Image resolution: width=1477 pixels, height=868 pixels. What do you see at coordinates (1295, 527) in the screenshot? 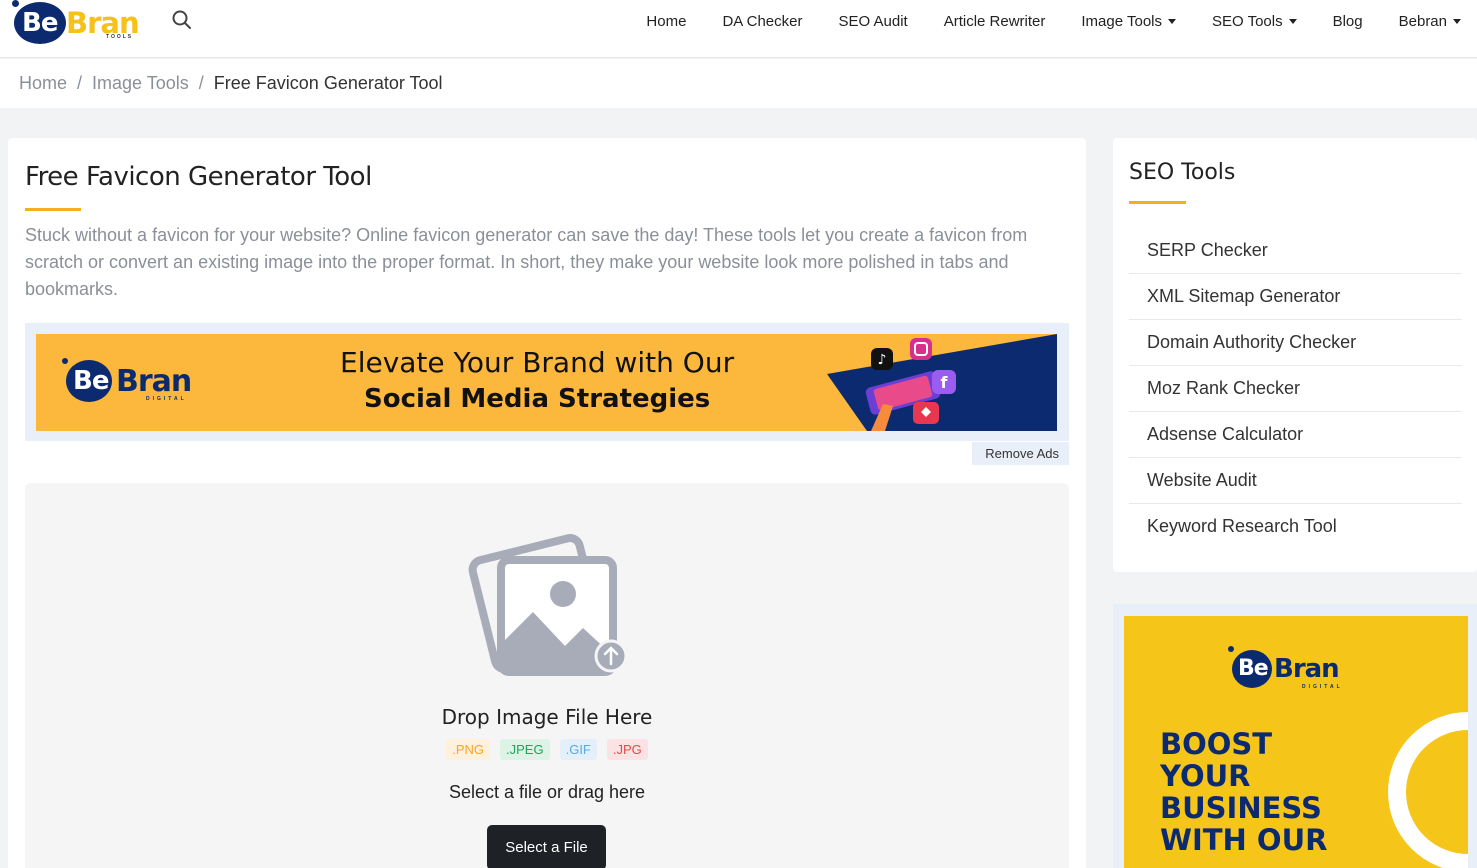
I see `sidebar-item-keyword-research-tool: Keyword Research Tool` at bounding box center [1295, 527].